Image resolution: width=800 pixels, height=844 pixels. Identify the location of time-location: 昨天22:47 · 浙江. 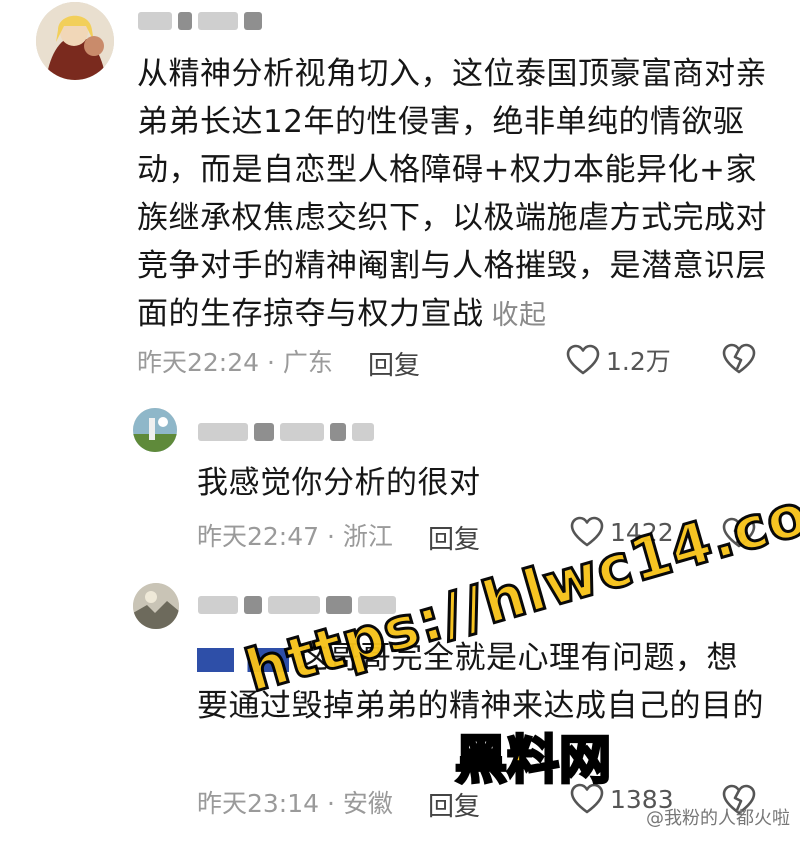
(295, 536).